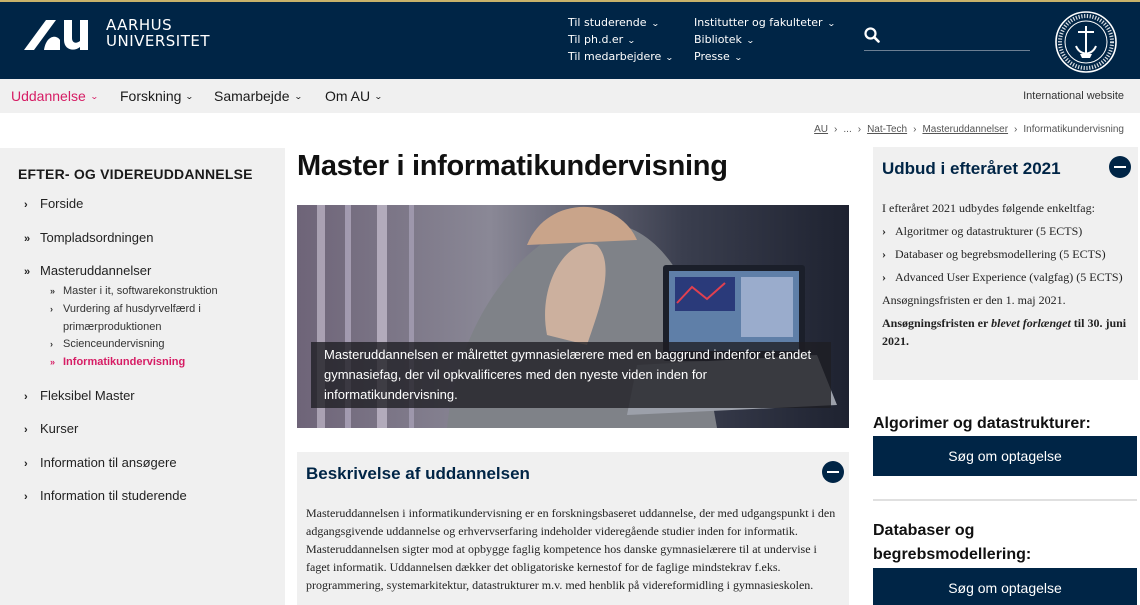 Image resolution: width=1140 pixels, height=605 pixels. What do you see at coordinates (764, 56) in the screenshot?
I see `top-link-presse: Presse ⌄` at bounding box center [764, 56].